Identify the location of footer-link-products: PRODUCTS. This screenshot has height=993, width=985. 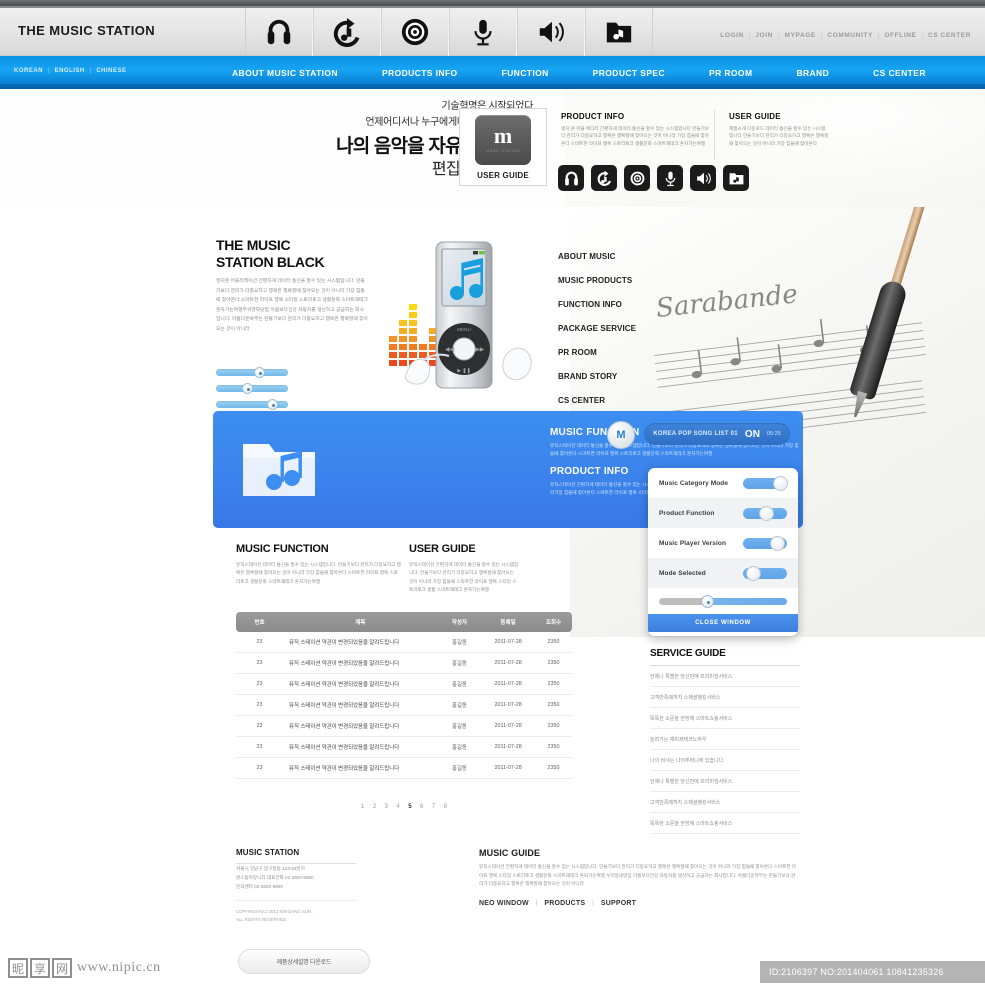
(564, 903).